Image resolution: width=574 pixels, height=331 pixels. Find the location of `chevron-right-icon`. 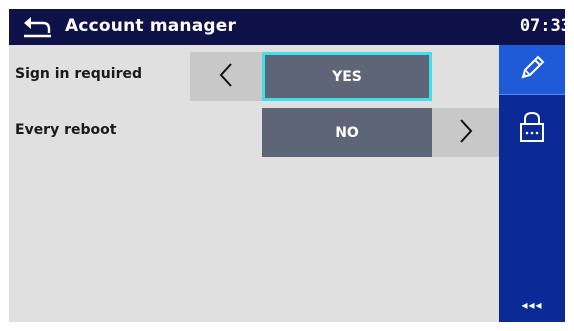

chevron-right-icon is located at coordinates (466, 133).